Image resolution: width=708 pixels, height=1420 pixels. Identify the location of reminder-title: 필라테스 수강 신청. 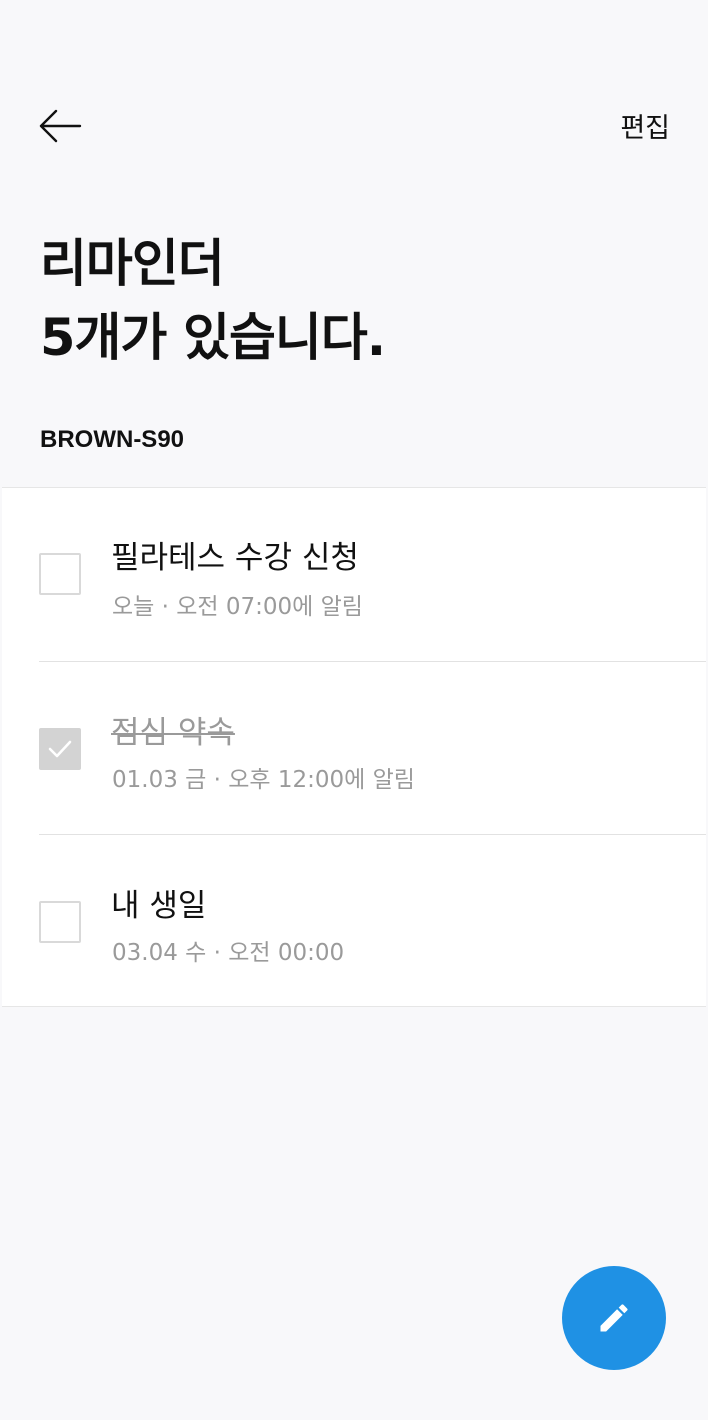
(235, 558).